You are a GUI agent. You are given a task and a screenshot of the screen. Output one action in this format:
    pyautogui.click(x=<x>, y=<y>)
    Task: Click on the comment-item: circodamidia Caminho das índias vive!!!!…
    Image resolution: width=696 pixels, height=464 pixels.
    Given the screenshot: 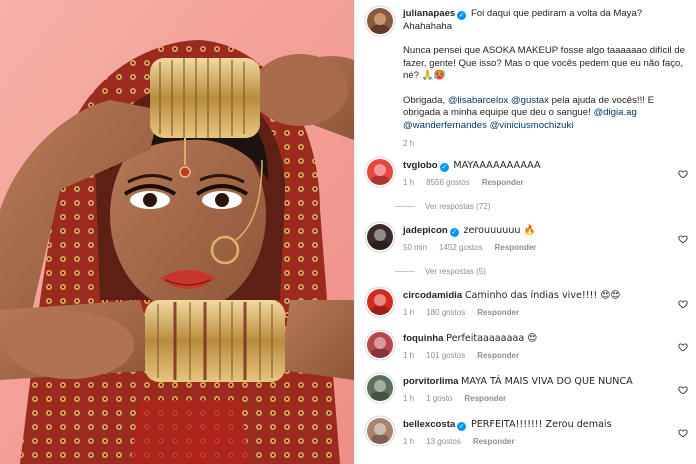 What is the action you would take?
    pyautogui.click(x=525, y=304)
    